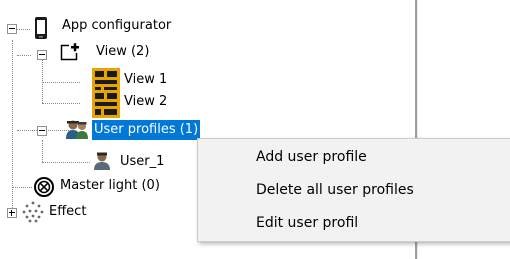  I want to click on users-icon, so click(77, 132).